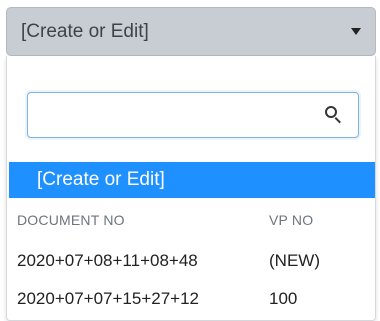  What do you see at coordinates (108, 298) in the screenshot?
I see `document-no-cell: 2020+07+07+15+27+12` at bounding box center [108, 298].